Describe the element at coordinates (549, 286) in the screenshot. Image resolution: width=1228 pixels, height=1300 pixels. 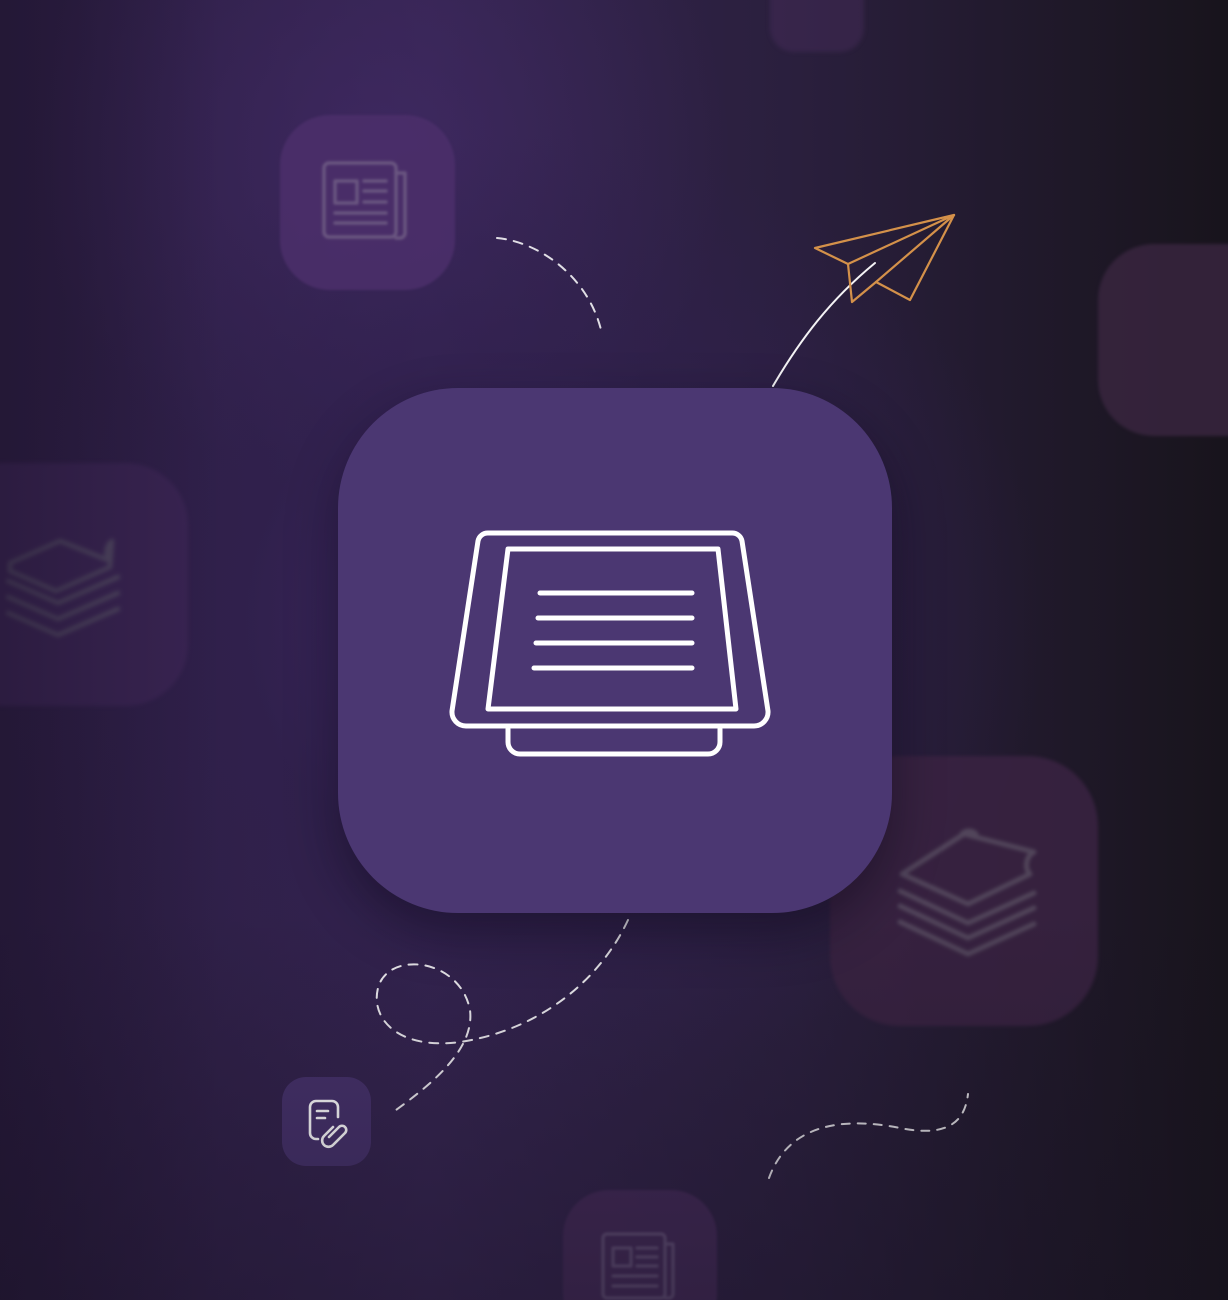
I see `dashed-arc-top` at that location.